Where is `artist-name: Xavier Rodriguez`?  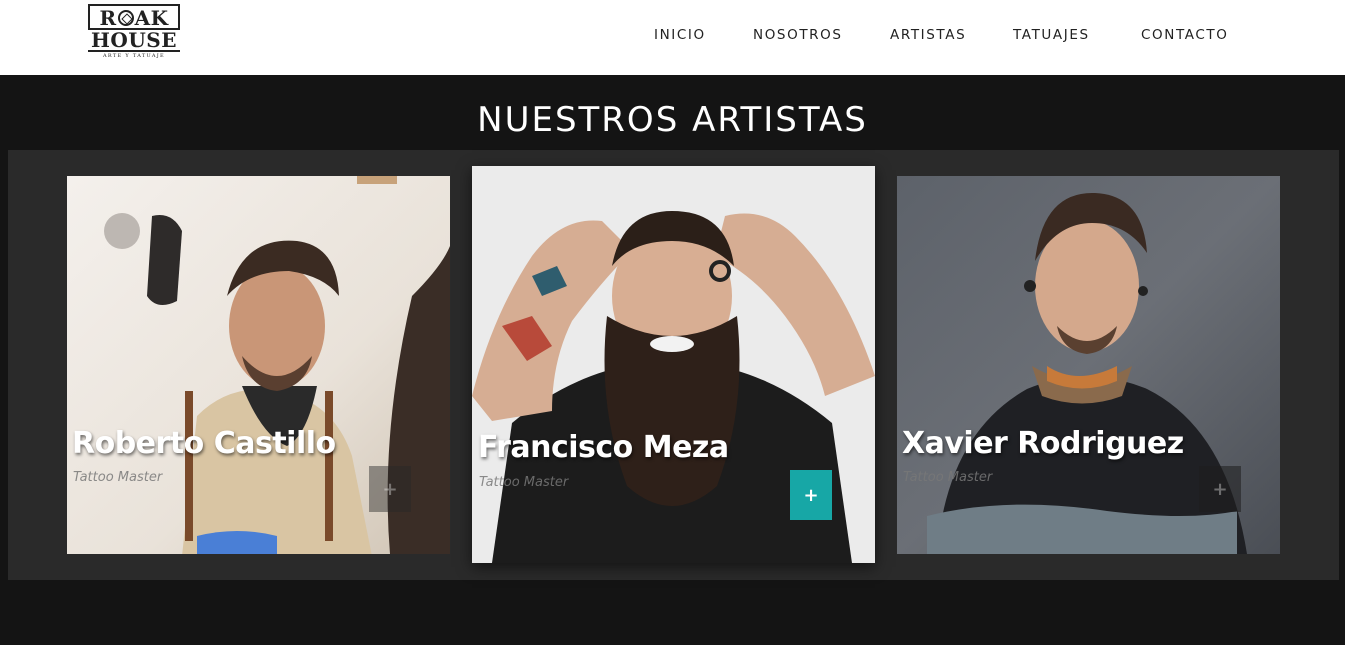
artist-name: Xavier Rodriguez is located at coordinates (1043, 443).